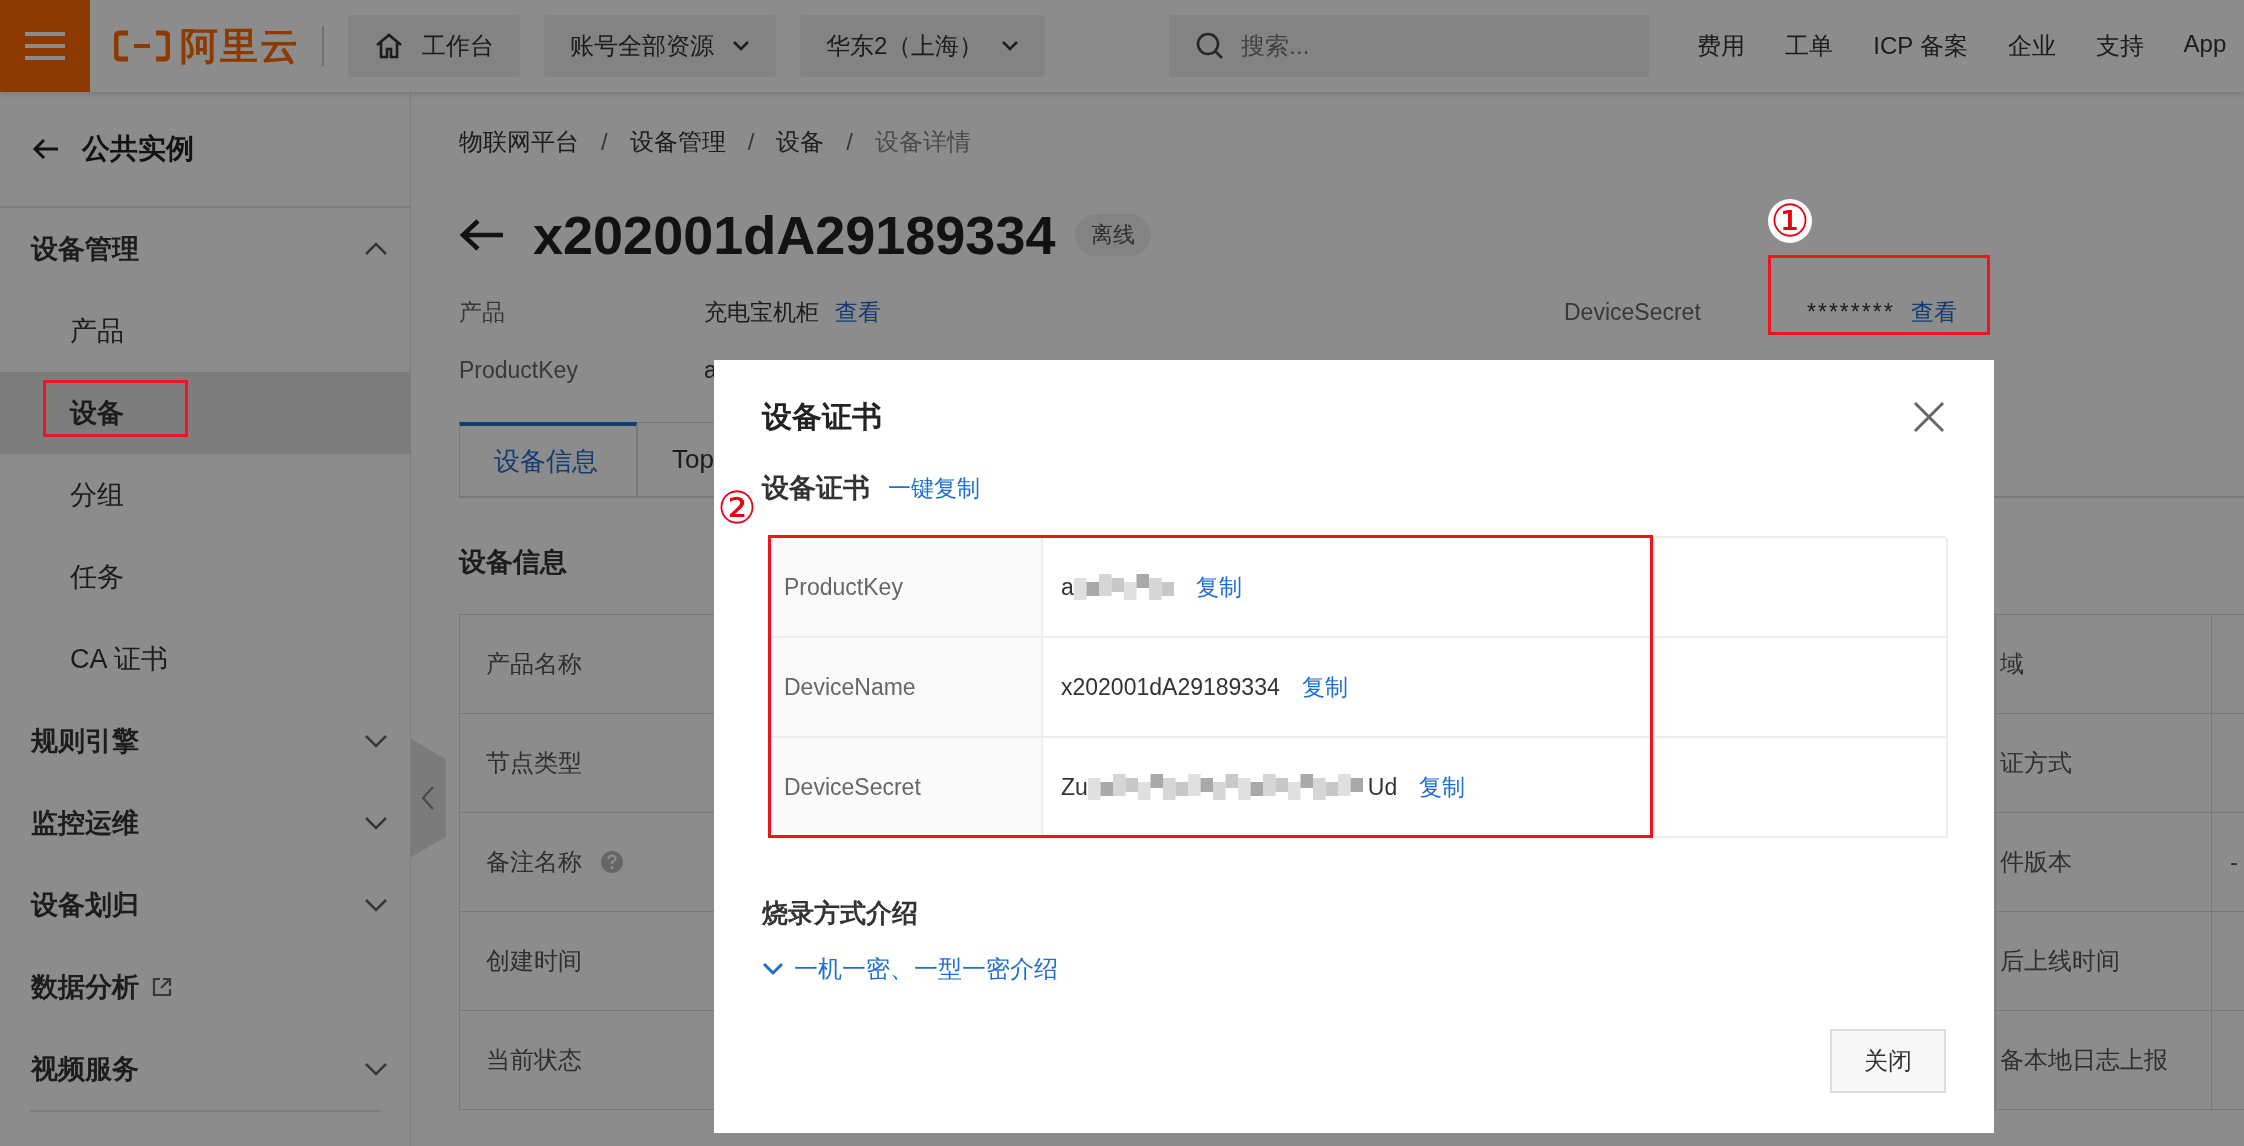 The height and width of the screenshot is (1146, 2244). What do you see at coordinates (1809, 46) in the screenshot?
I see `nav-link: 工单` at bounding box center [1809, 46].